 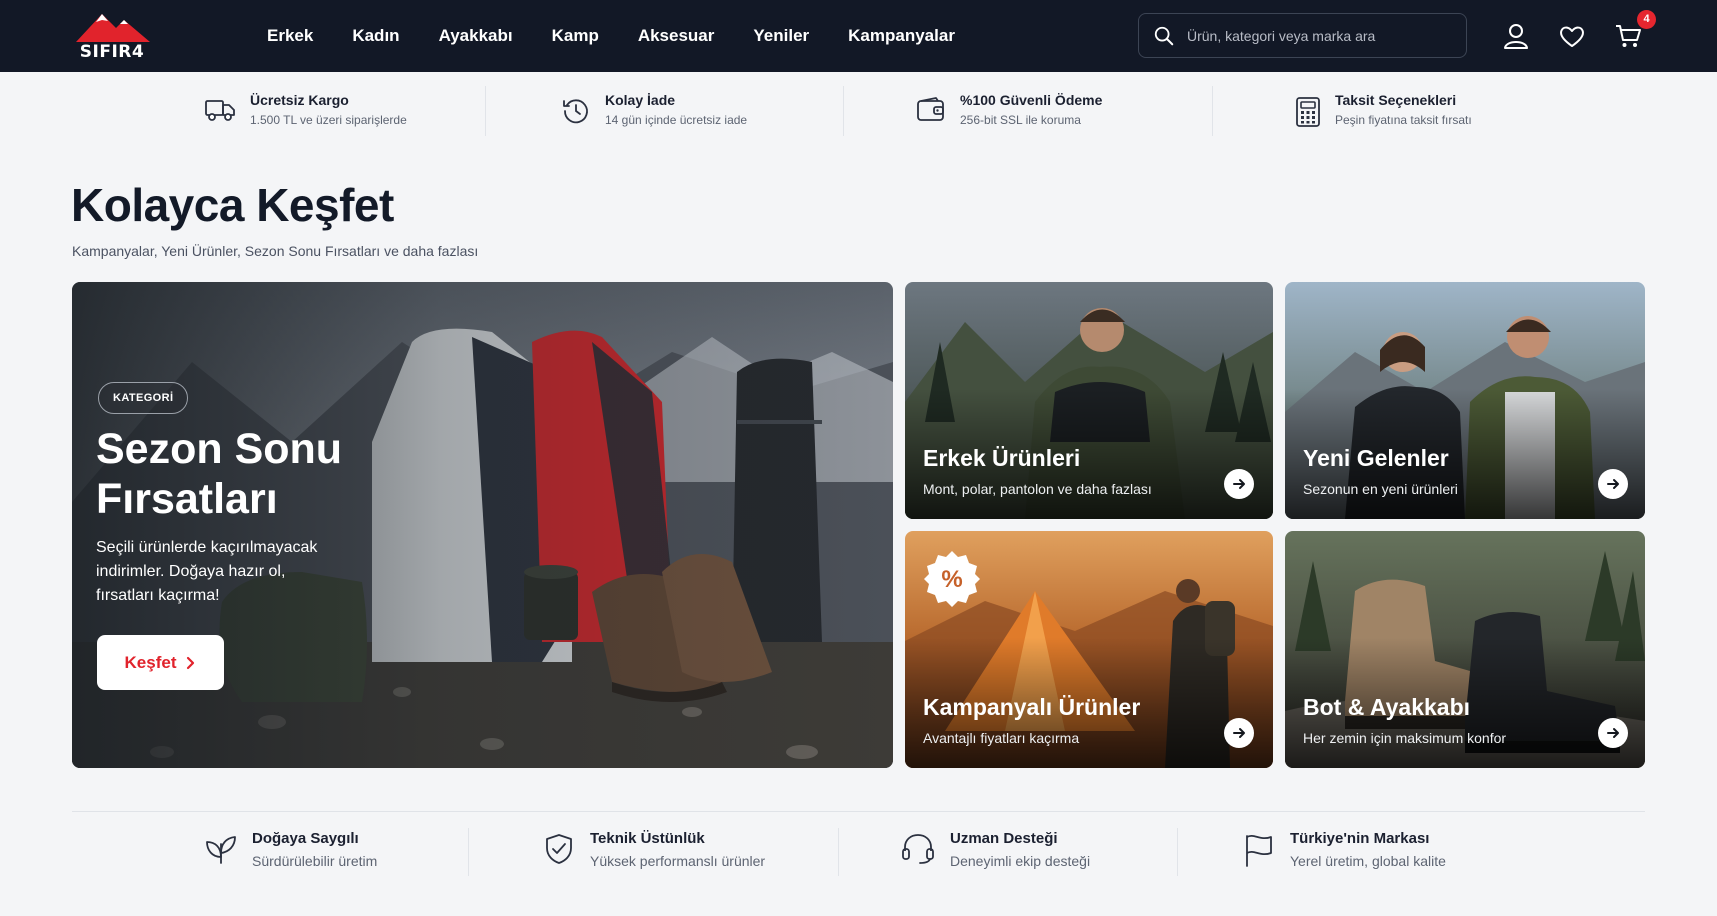 I want to click on chevron-right-icon, so click(x=191, y=662).